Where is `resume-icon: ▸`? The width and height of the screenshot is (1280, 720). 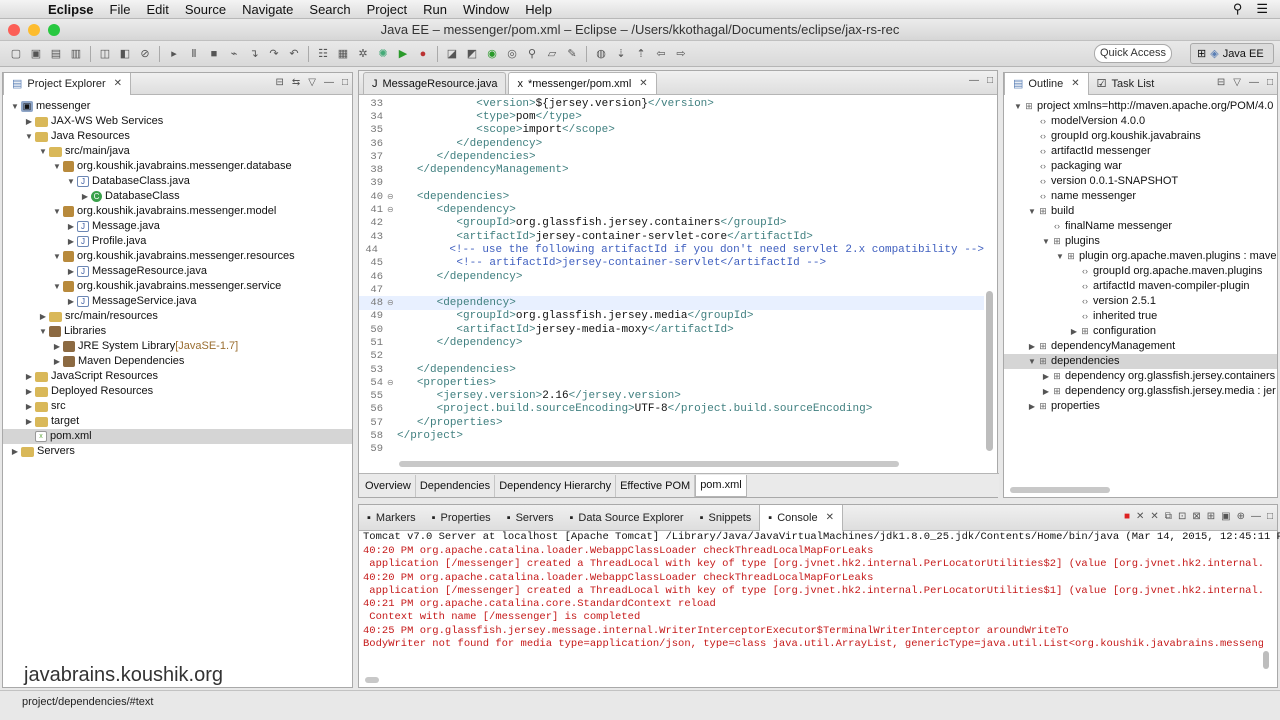
resume-icon: ▸ is located at coordinates (174, 54).